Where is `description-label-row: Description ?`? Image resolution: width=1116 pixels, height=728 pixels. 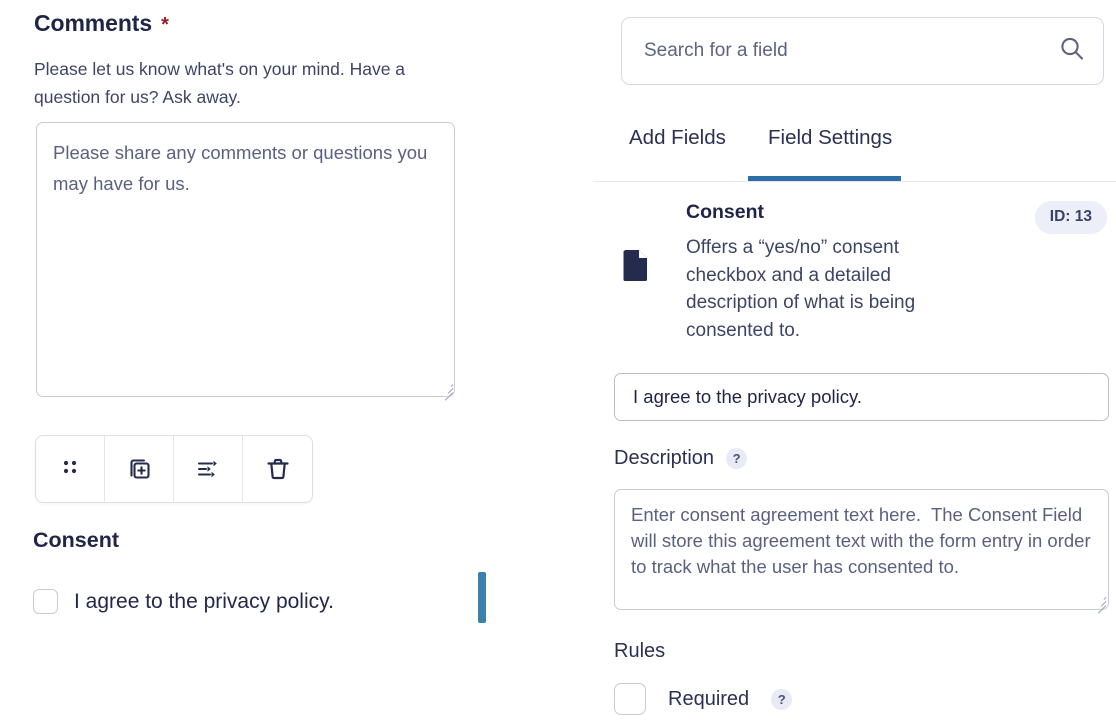 description-label-row: Description ? is located at coordinates (681, 458).